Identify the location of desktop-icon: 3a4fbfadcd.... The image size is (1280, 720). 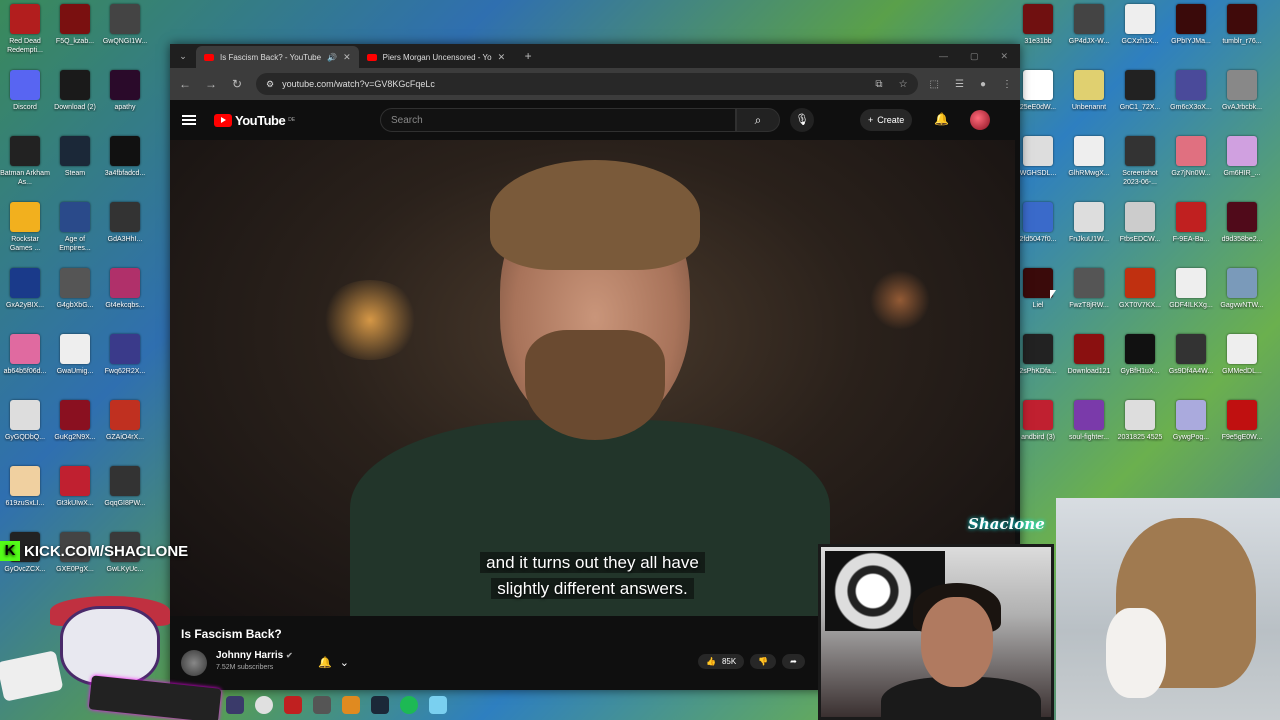
(125, 165).